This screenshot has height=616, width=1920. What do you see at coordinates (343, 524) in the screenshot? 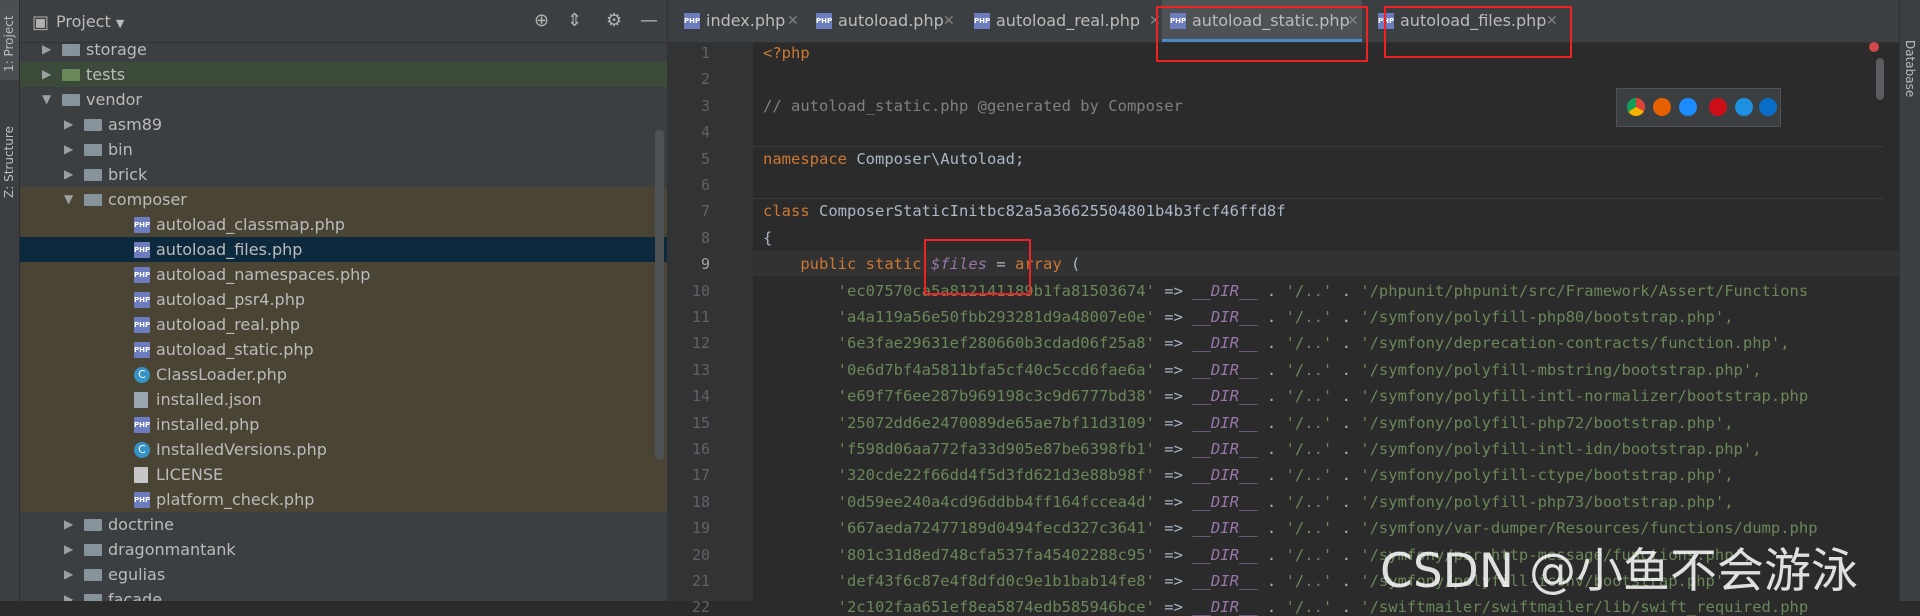
I see `tree-item: ▶ doctrine` at bounding box center [343, 524].